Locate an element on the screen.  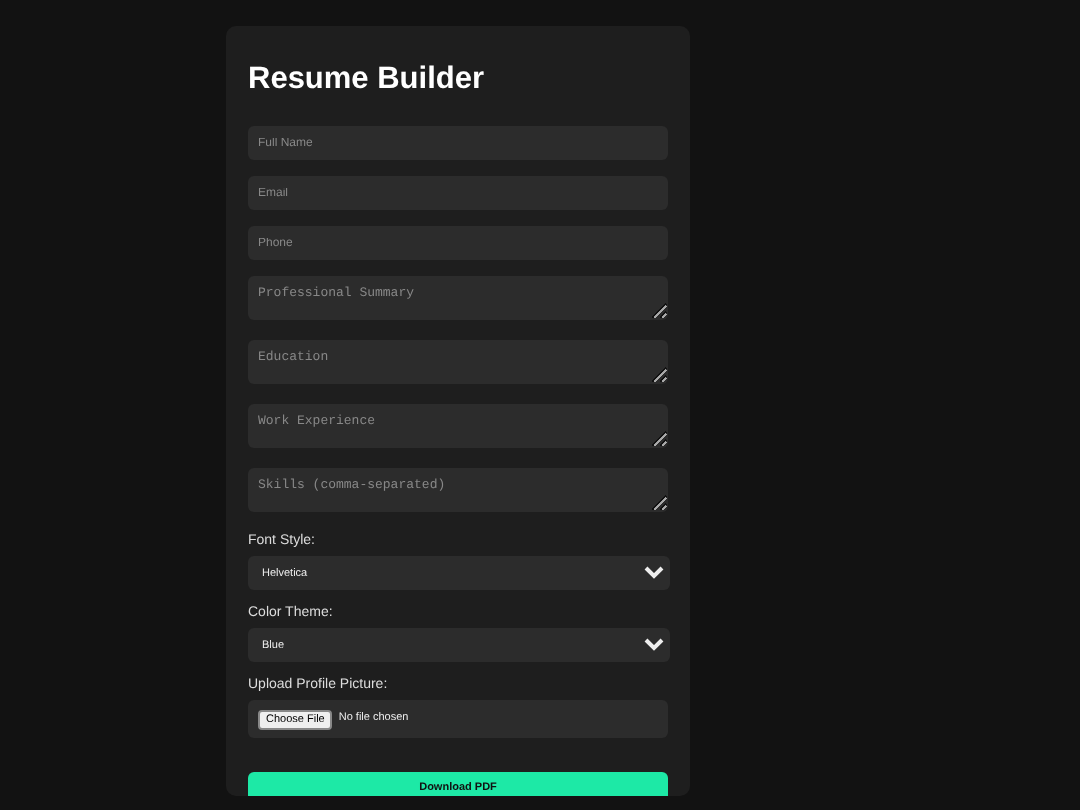
page-title: Resume Builder is located at coordinates (367, 80).